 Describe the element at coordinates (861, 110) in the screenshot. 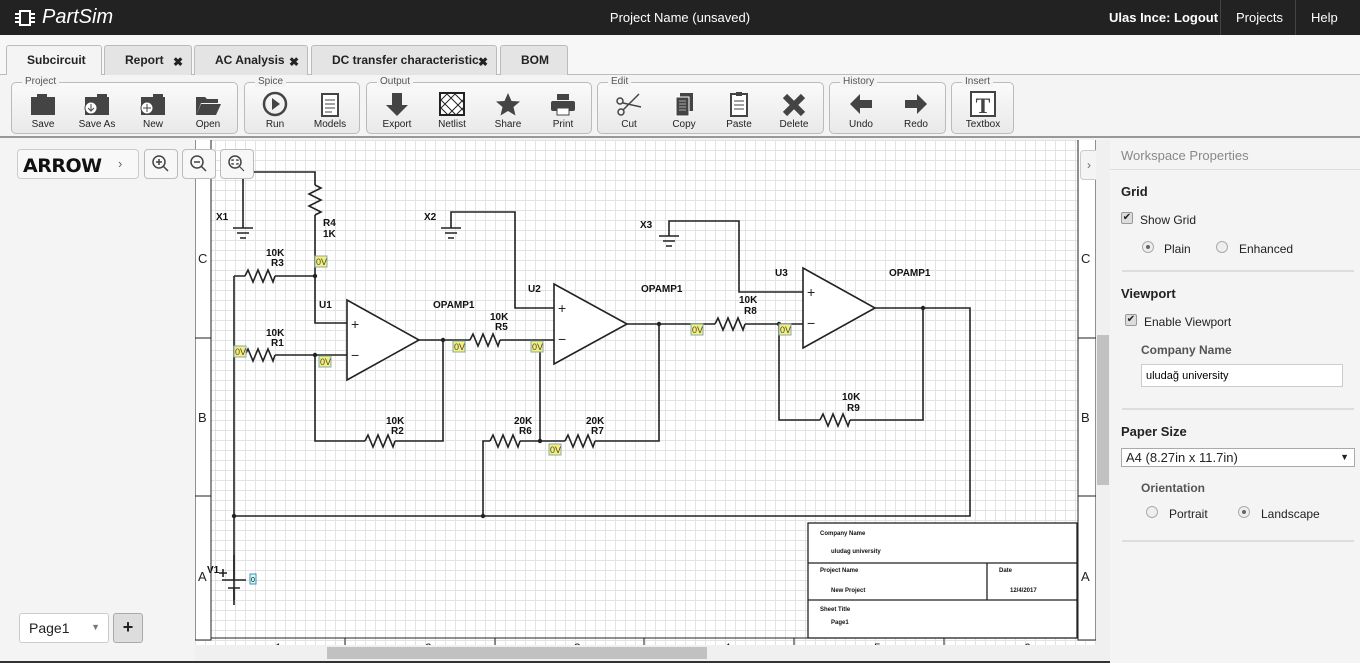

I see `undo-button: Undo` at that location.